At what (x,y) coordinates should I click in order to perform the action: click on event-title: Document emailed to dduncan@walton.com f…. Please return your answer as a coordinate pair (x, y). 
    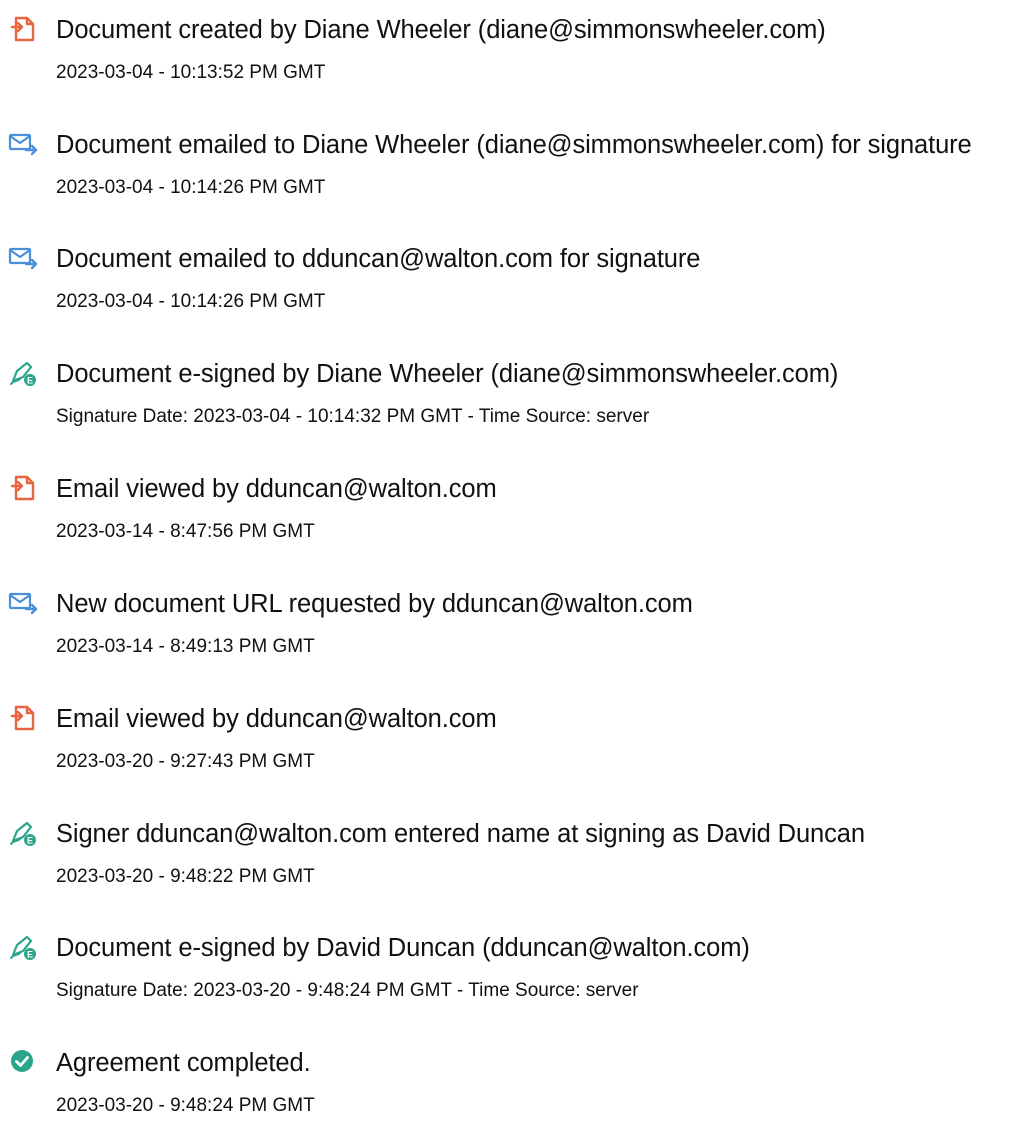
    Looking at the image, I should click on (378, 259).